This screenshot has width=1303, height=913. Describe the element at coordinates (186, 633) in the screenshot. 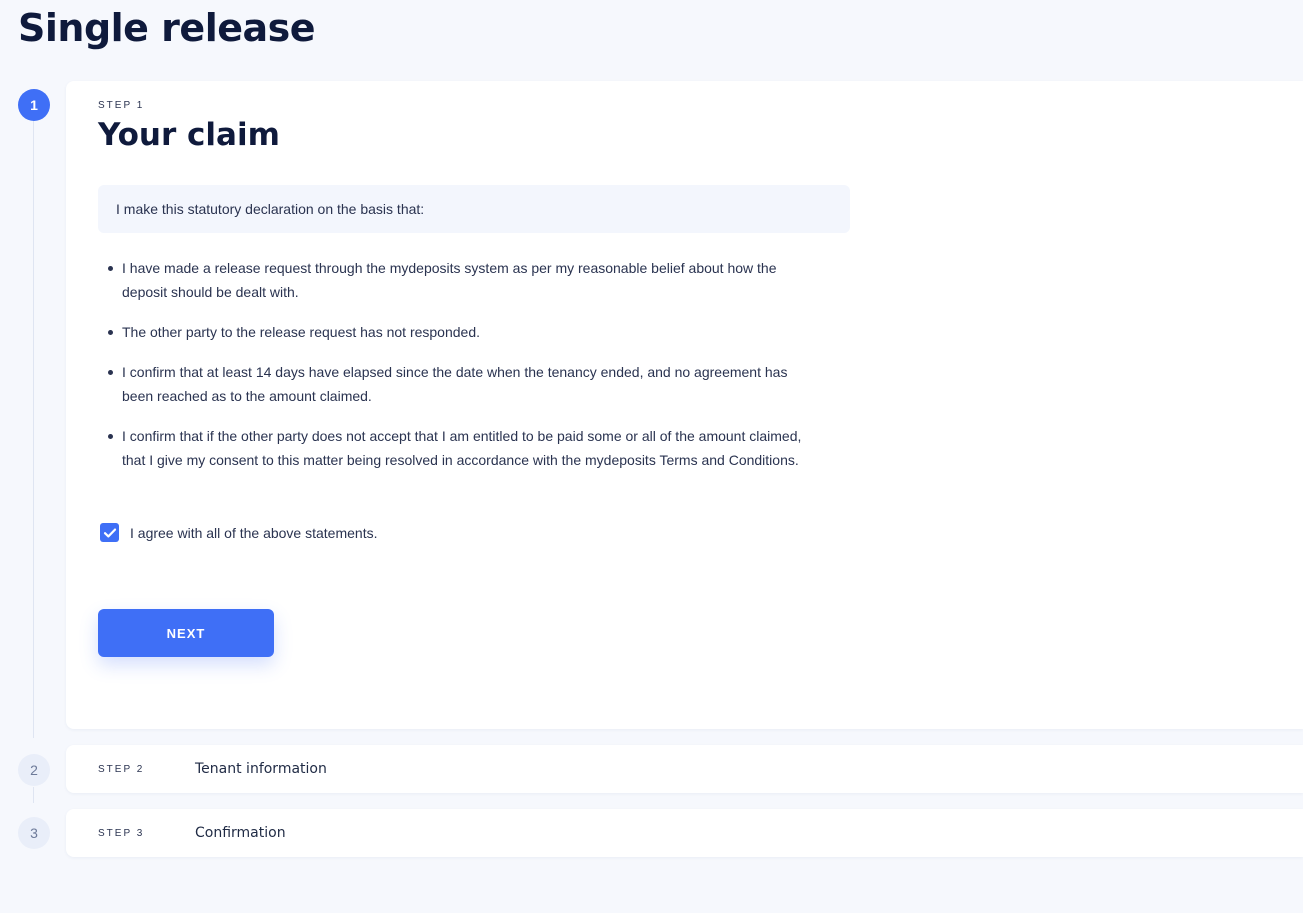

I see `next-button: NEXT` at that location.